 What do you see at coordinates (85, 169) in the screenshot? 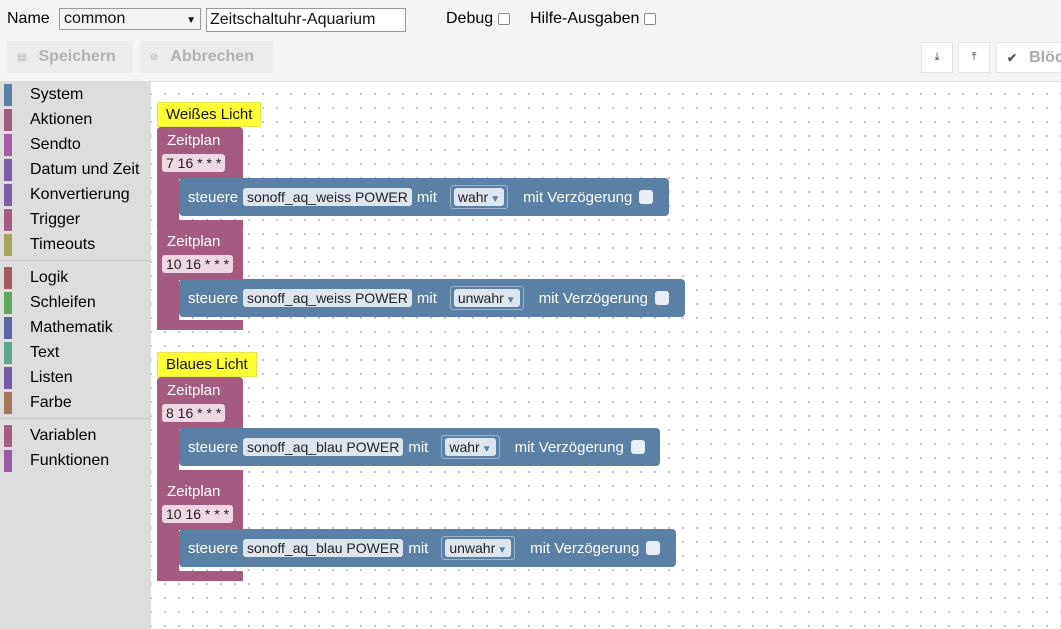
I see `category-label: Datum und Zeit` at bounding box center [85, 169].